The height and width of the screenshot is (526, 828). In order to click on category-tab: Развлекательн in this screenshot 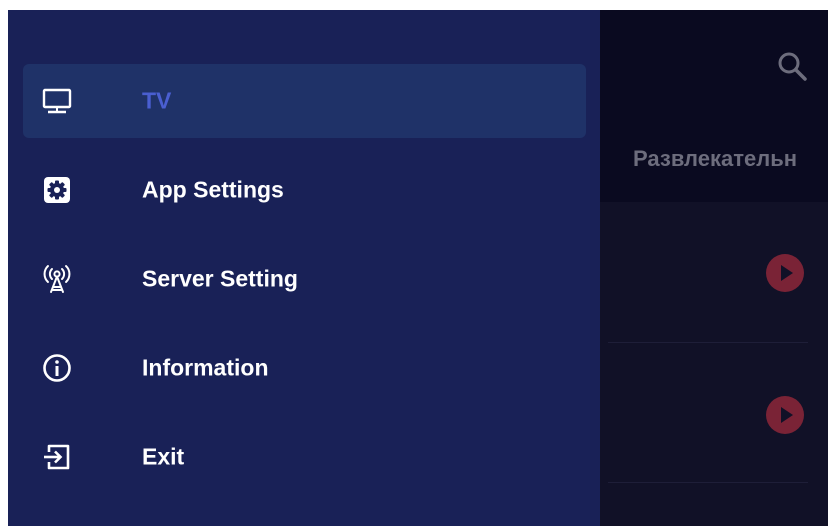, I will do `click(715, 159)`.